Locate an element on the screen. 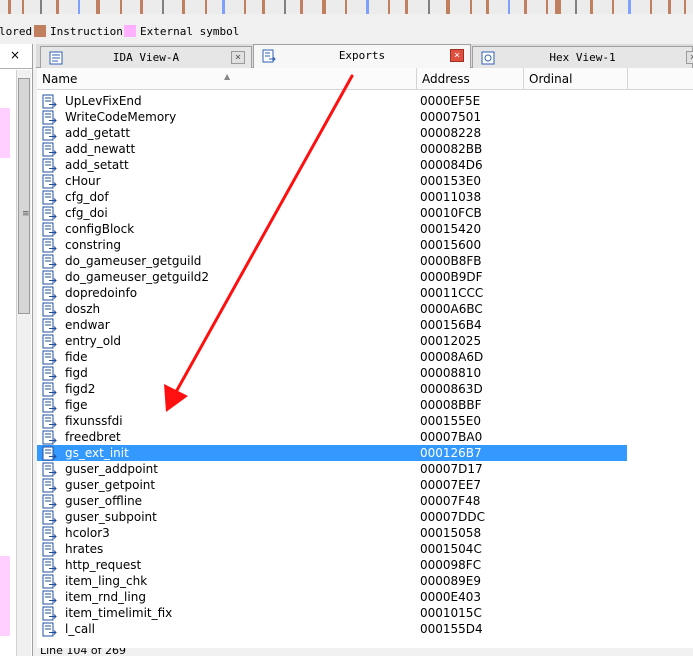  export-name: http_request is located at coordinates (103, 565).